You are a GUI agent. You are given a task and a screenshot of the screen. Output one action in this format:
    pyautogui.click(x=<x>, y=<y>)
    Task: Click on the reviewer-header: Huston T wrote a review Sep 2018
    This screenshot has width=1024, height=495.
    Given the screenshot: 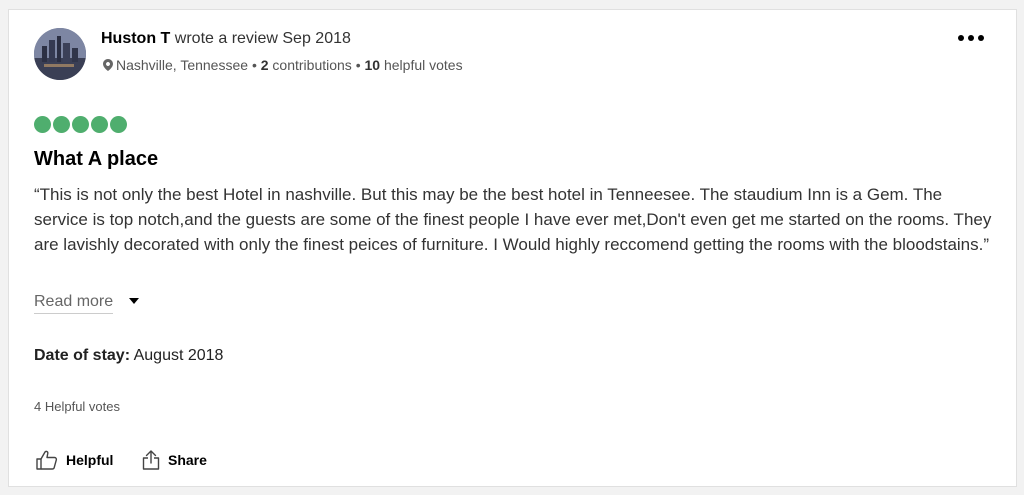 What is the action you would take?
    pyautogui.click(x=226, y=39)
    